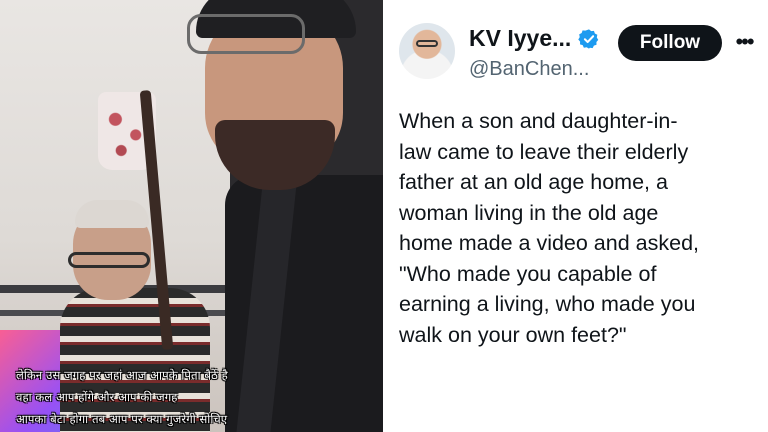 This screenshot has height=432, width=768. Describe the element at coordinates (589, 39) in the screenshot. I see `verified-badge-icon` at that location.